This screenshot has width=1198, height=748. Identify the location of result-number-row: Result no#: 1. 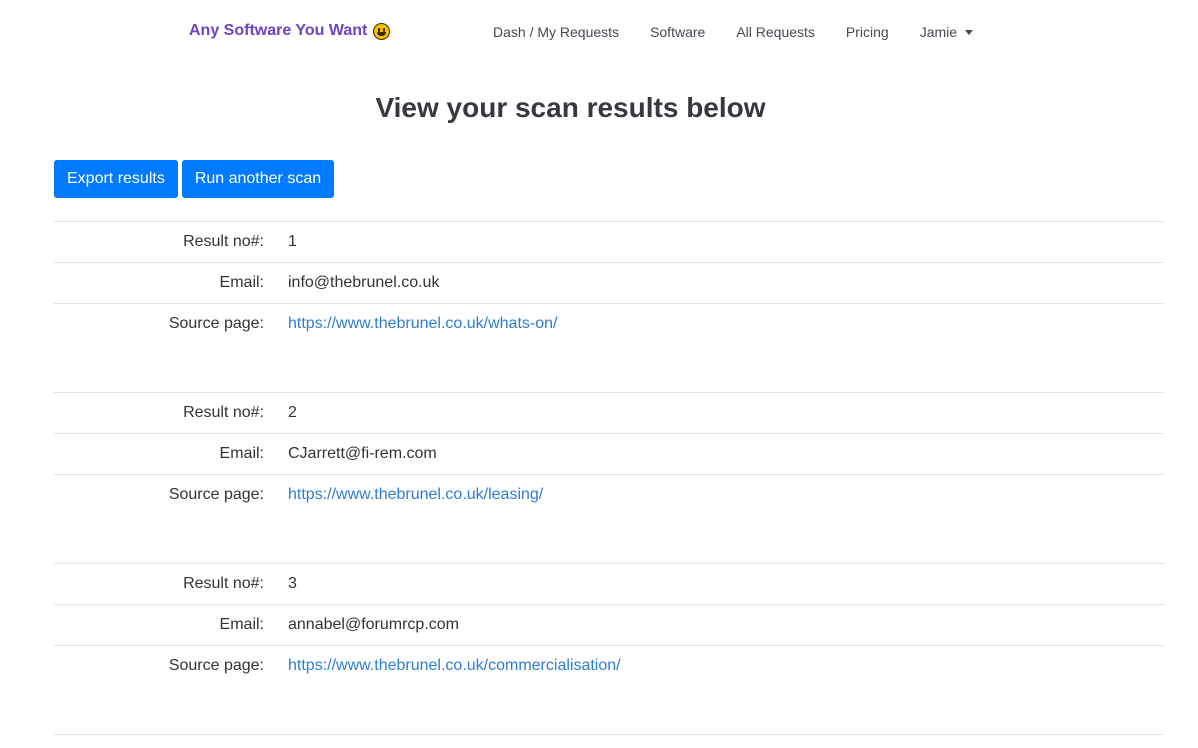
(609, 242).